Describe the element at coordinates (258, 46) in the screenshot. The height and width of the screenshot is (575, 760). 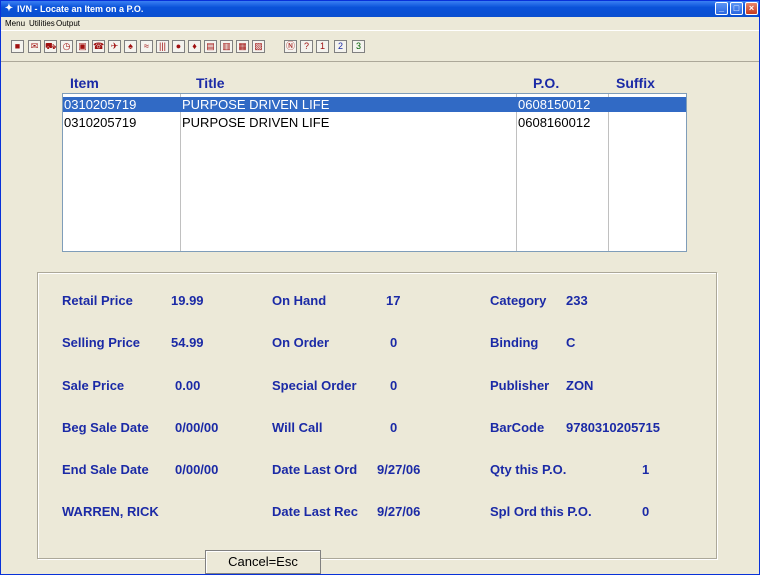
I see `tool-16-icon: ▧` at that location.